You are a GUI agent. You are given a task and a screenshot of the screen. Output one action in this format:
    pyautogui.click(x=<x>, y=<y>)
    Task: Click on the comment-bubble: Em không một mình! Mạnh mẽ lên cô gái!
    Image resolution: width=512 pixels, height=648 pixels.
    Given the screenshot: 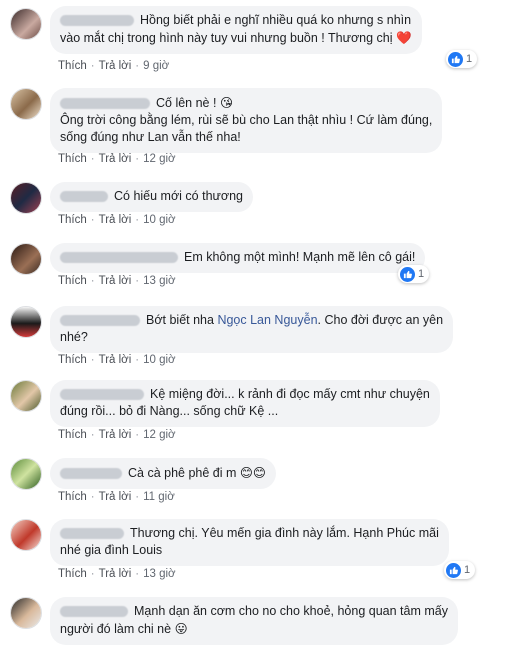 What is the action you would take?
    pyautogui.click(x=238, y=258)
    